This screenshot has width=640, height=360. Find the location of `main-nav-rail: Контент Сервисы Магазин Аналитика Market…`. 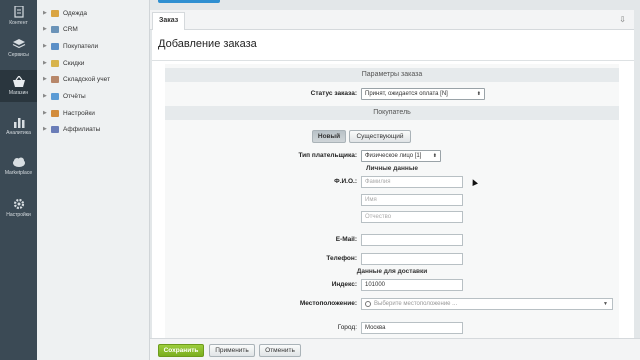

main-nav-rail: Контент Сервисы Магазин Аналитика Market… is located at coordinates (18, 180).